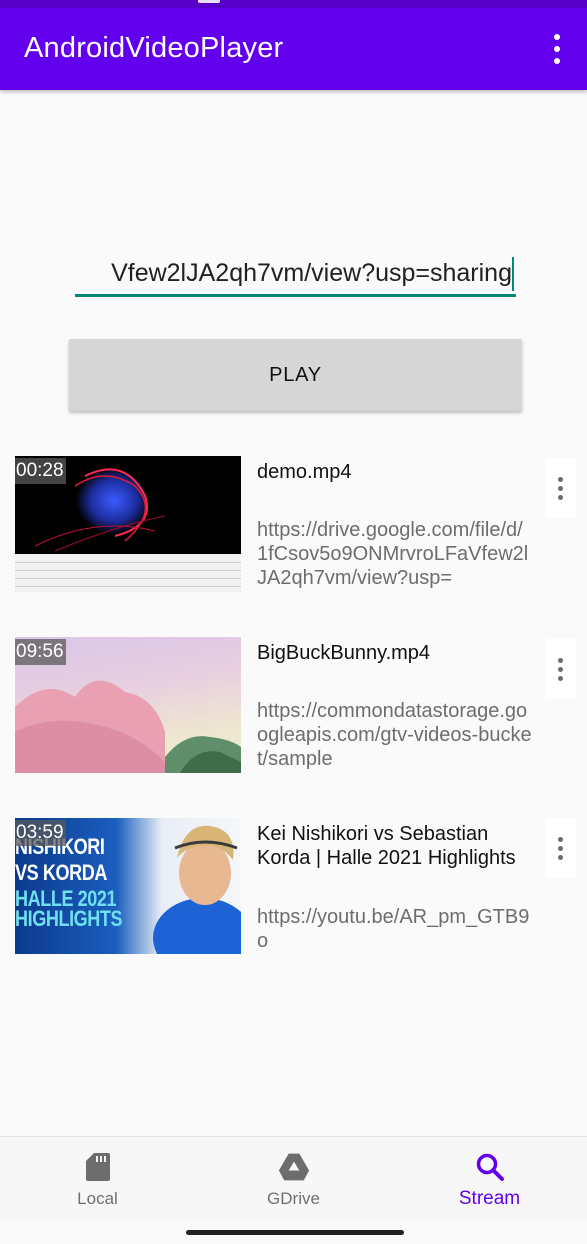 This screenshot has height=1244, width=587. What do you see at coordinates (489, 1198) in the screenshot?
I see `nav-label: Stream` at bounding box center [489, 1198].